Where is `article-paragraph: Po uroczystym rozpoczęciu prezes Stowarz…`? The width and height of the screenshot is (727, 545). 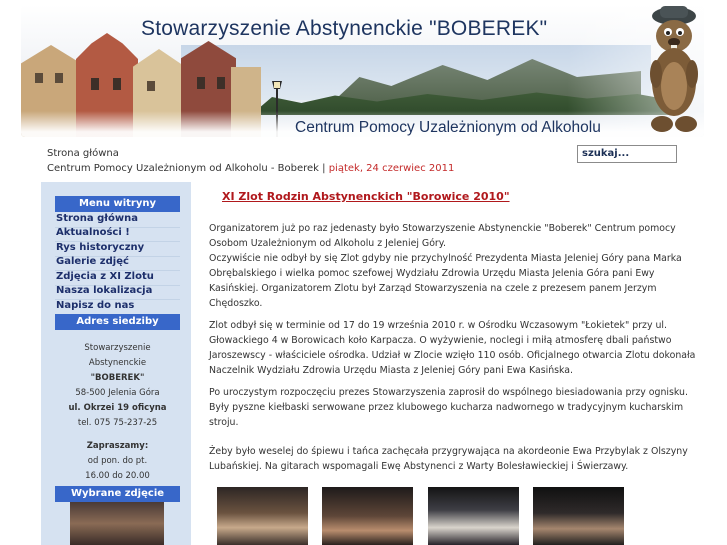
article-paragraph: Po uroczystym rozpoczęciu prezes Stowarz… is located at coordinates (448, 408).